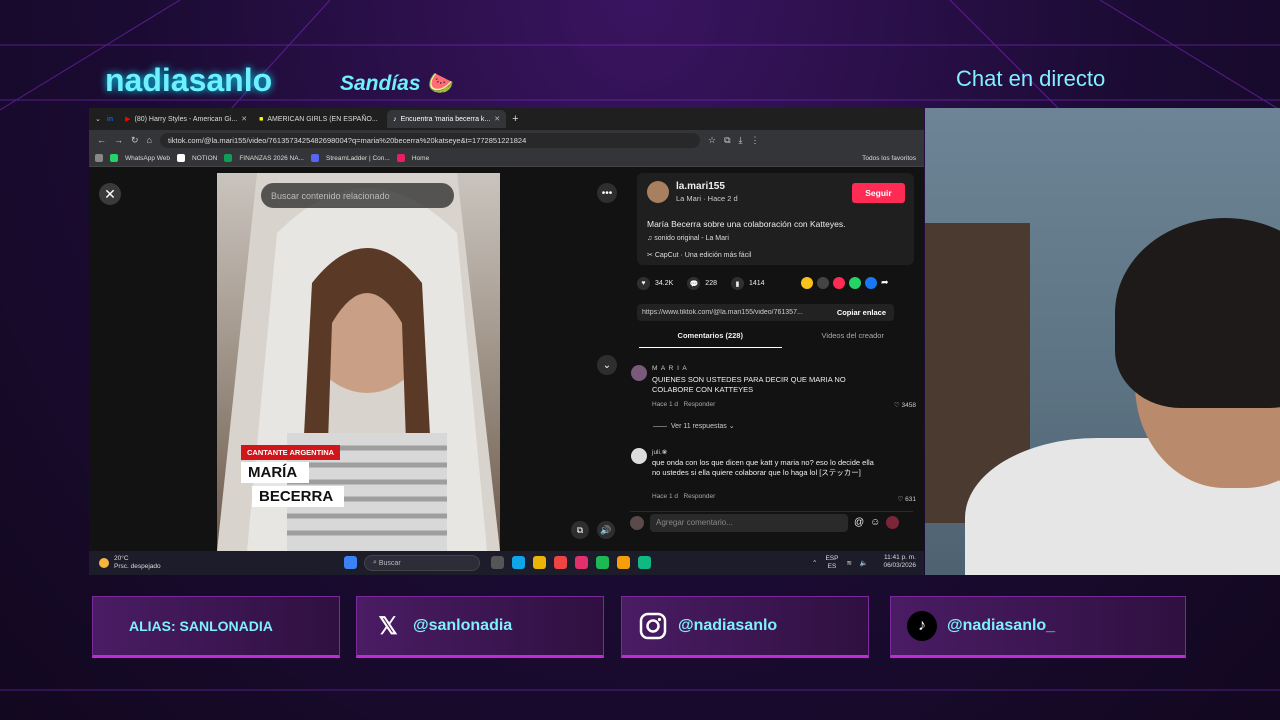  What do you see at coordinates (110, 194) in the screenshot?
I see `close-video-button: ✕` at bounding box center [110, 194].